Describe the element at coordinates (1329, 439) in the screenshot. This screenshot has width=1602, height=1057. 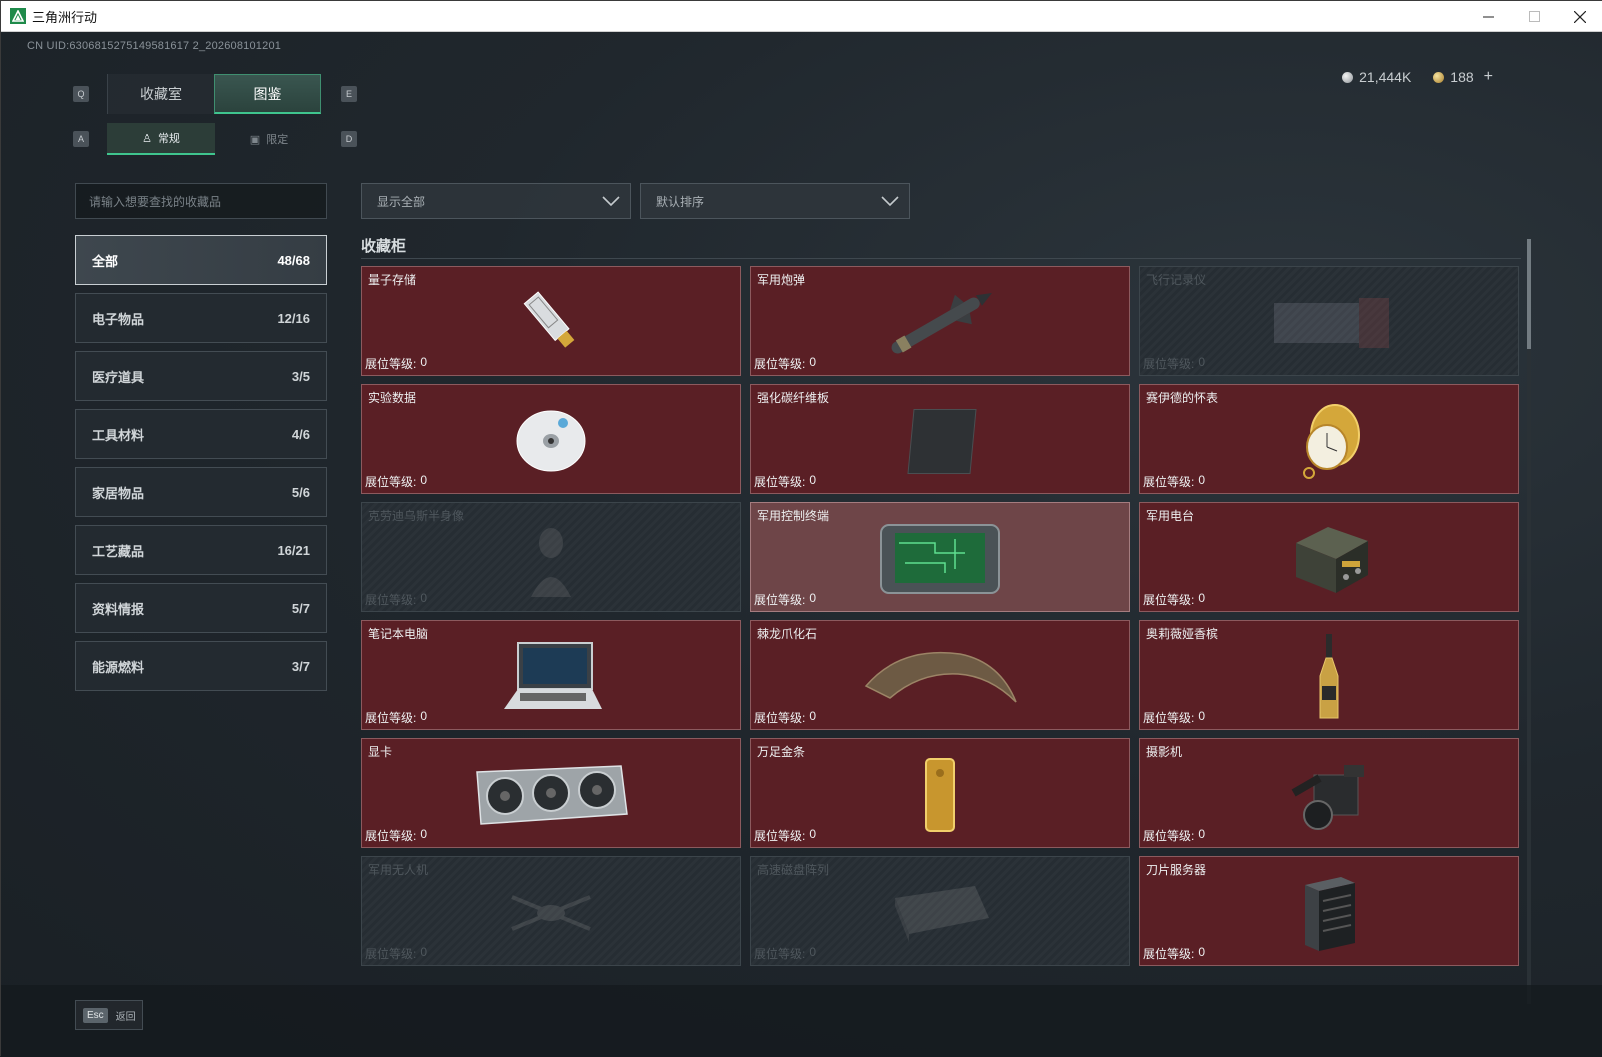
I see `collection-card: 赛伊德的怀表 展位等级: 0` at that location.